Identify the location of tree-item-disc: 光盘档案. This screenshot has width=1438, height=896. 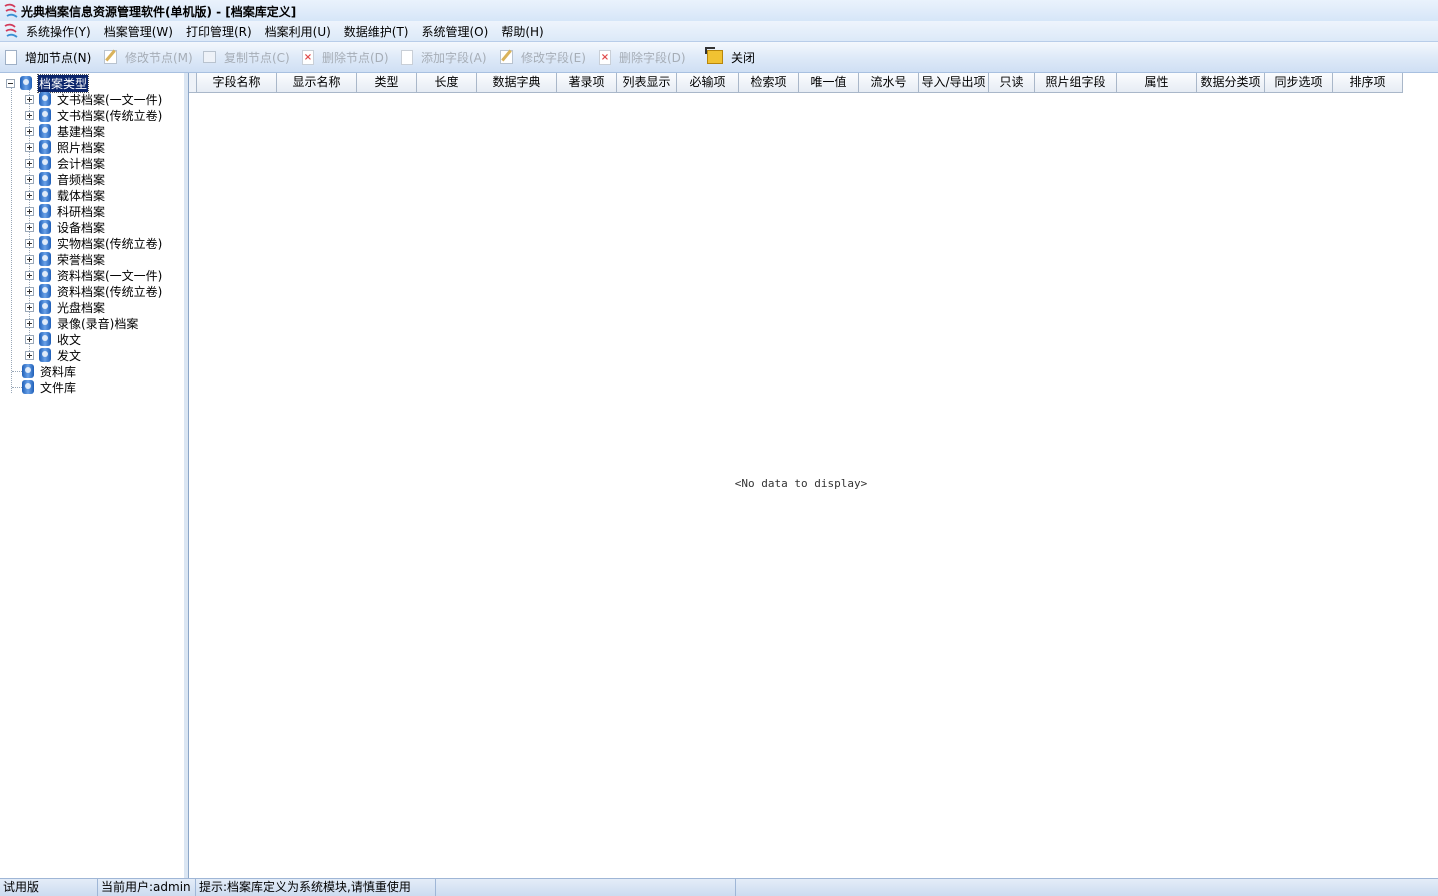
(65, 307).